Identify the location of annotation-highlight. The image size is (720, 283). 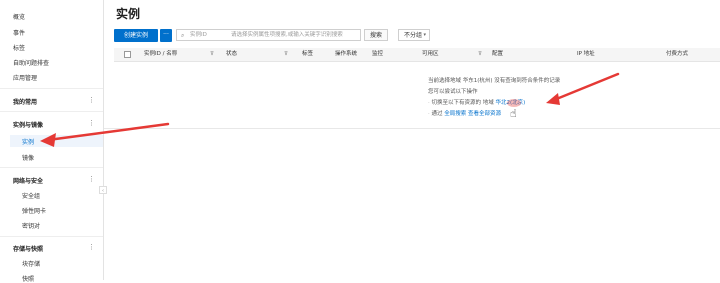
(514, 103).